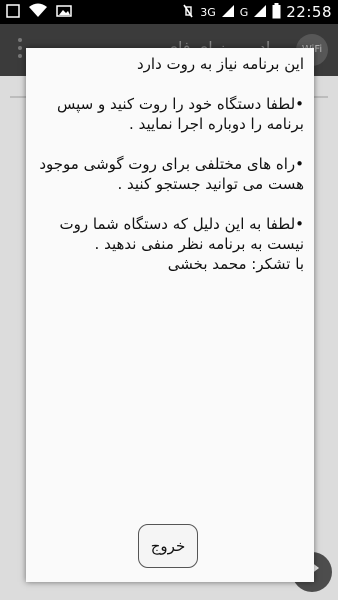 Image resolution: width=338 pixels, height=600 pixels. What do you see at coordinates (188, 12) in the screenshot?
I see `vibrate-mute-icon` at bounding box center [188, 12].